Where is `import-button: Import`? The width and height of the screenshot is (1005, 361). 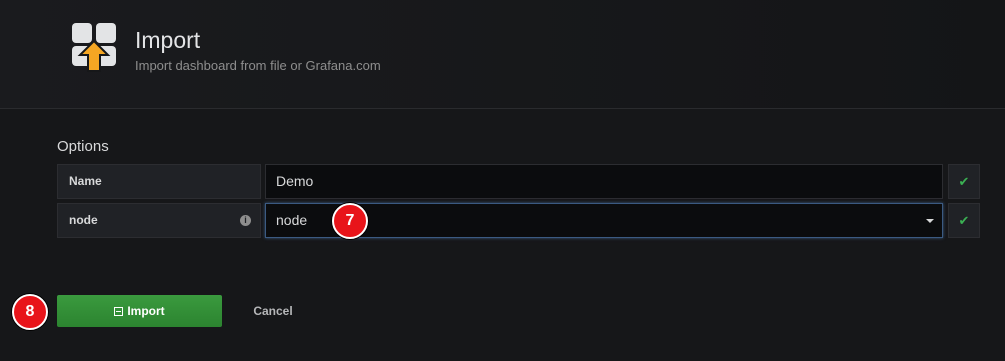
import-button: Import is located at coordinates (139, 311).